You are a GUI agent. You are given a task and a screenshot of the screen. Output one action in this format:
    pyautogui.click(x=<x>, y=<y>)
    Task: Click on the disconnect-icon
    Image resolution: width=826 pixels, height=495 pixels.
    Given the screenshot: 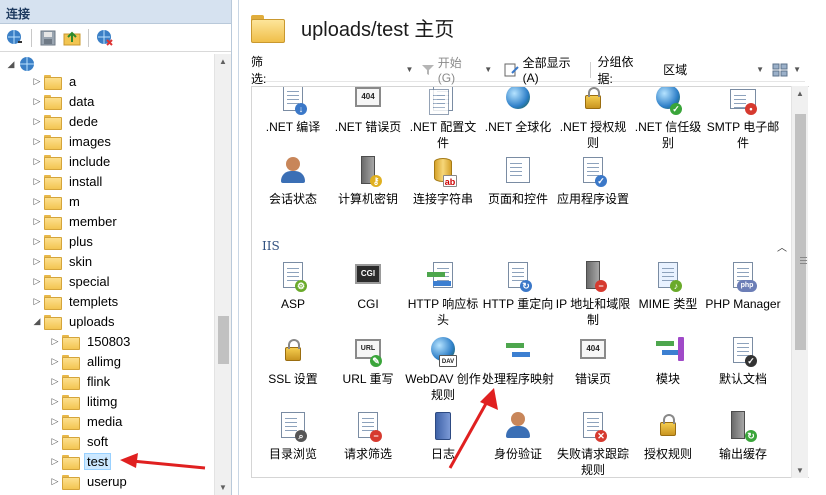 What is the action you would take?
    pyautogui.click(x=105, y=38)
    